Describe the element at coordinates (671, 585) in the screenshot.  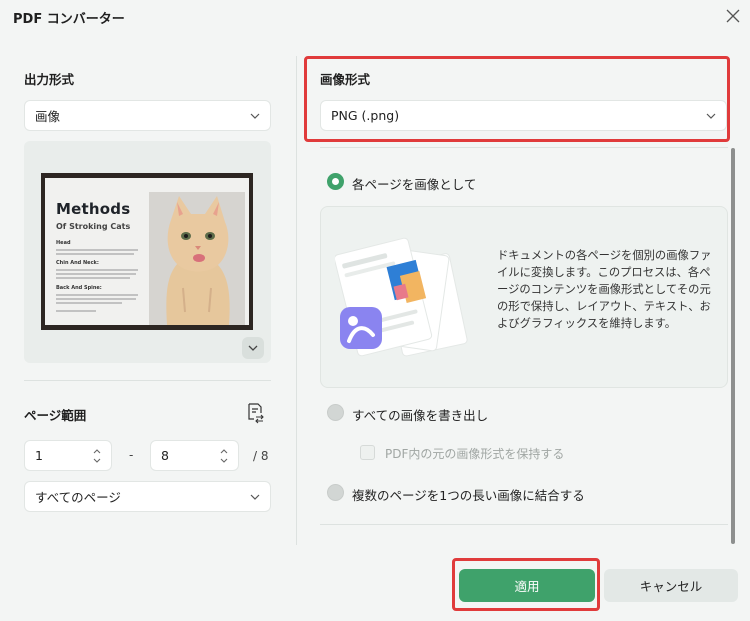
I see `cancel-button: キャンセル` at that location.